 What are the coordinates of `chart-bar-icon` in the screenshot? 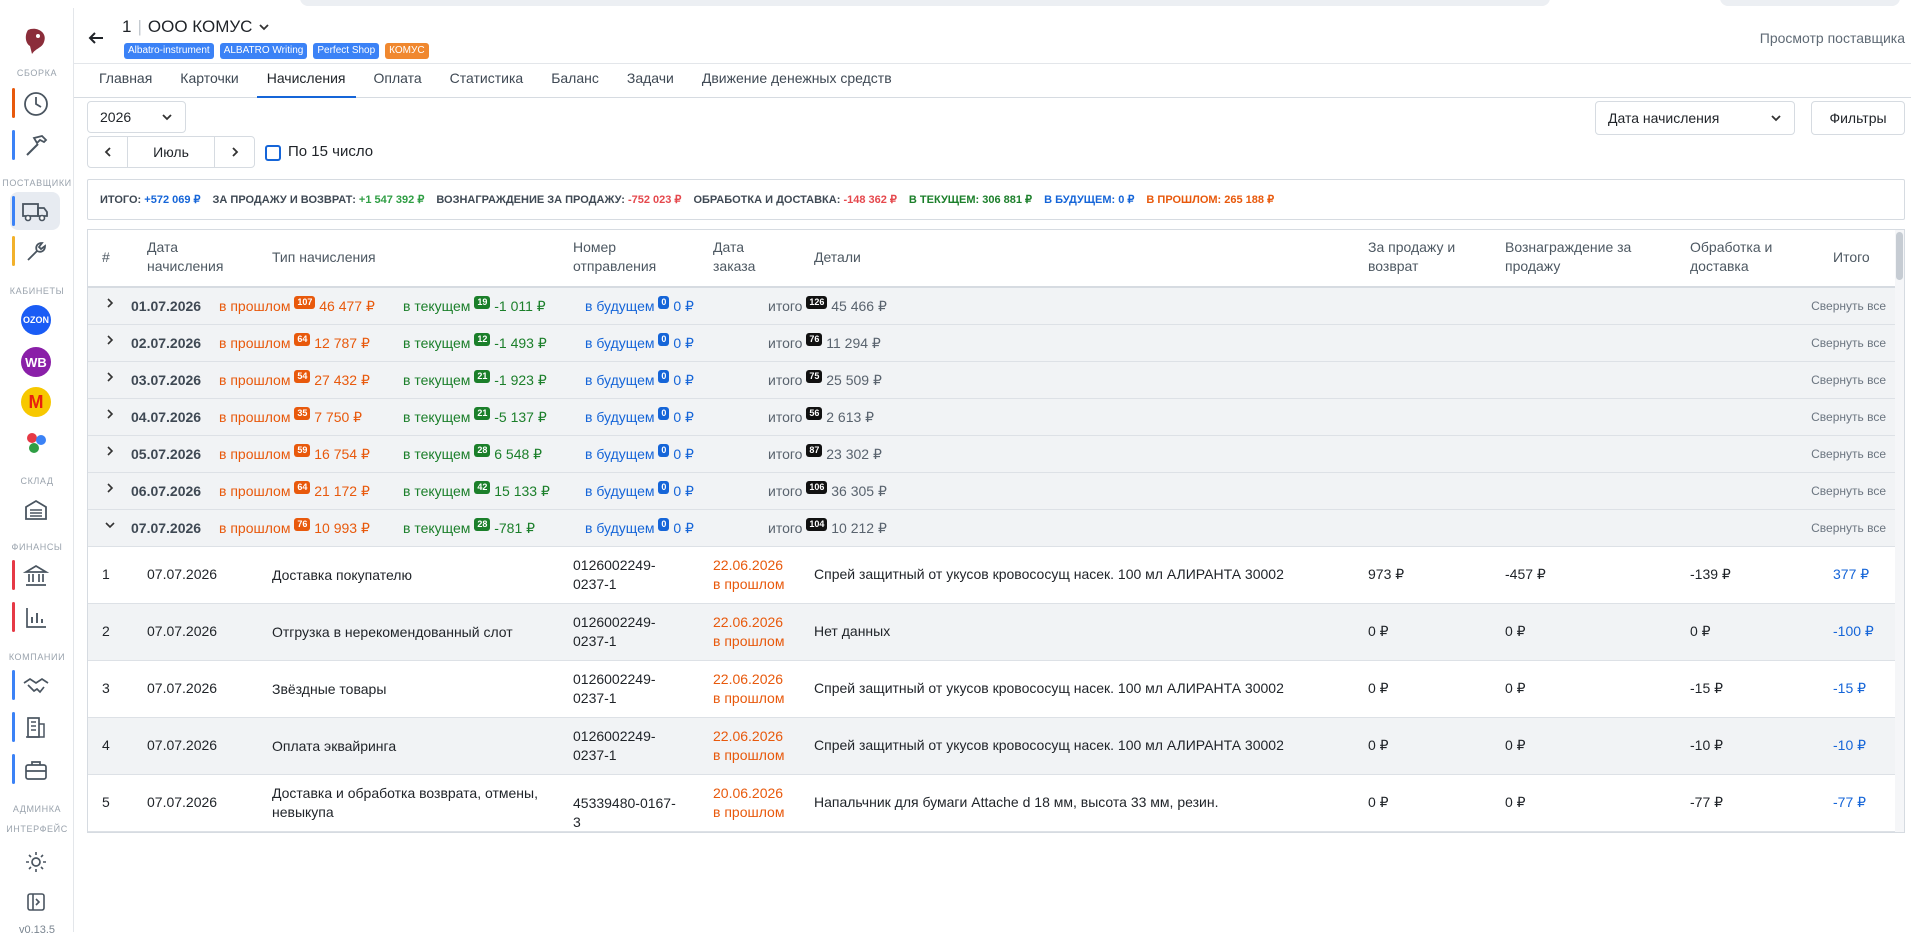 It's located at (36, 618).